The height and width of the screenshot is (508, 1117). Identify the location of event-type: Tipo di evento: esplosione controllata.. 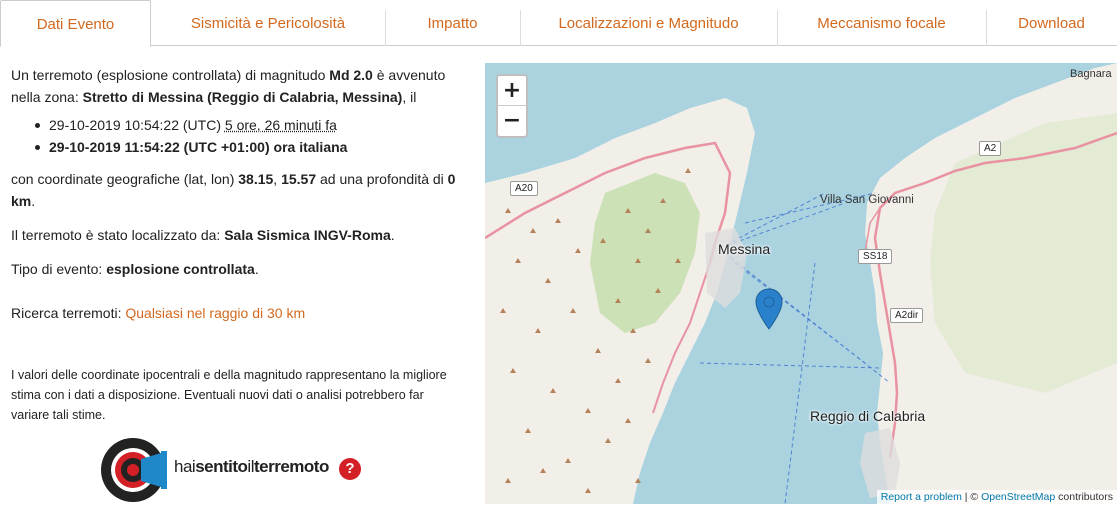
(135, 269).